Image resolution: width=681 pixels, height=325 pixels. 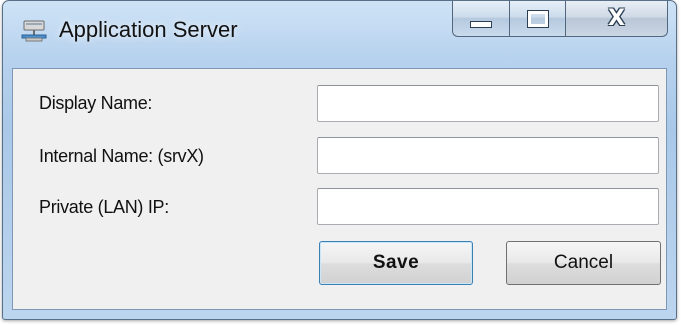 I want to click on minimize-button, so click(x=481, y=19).